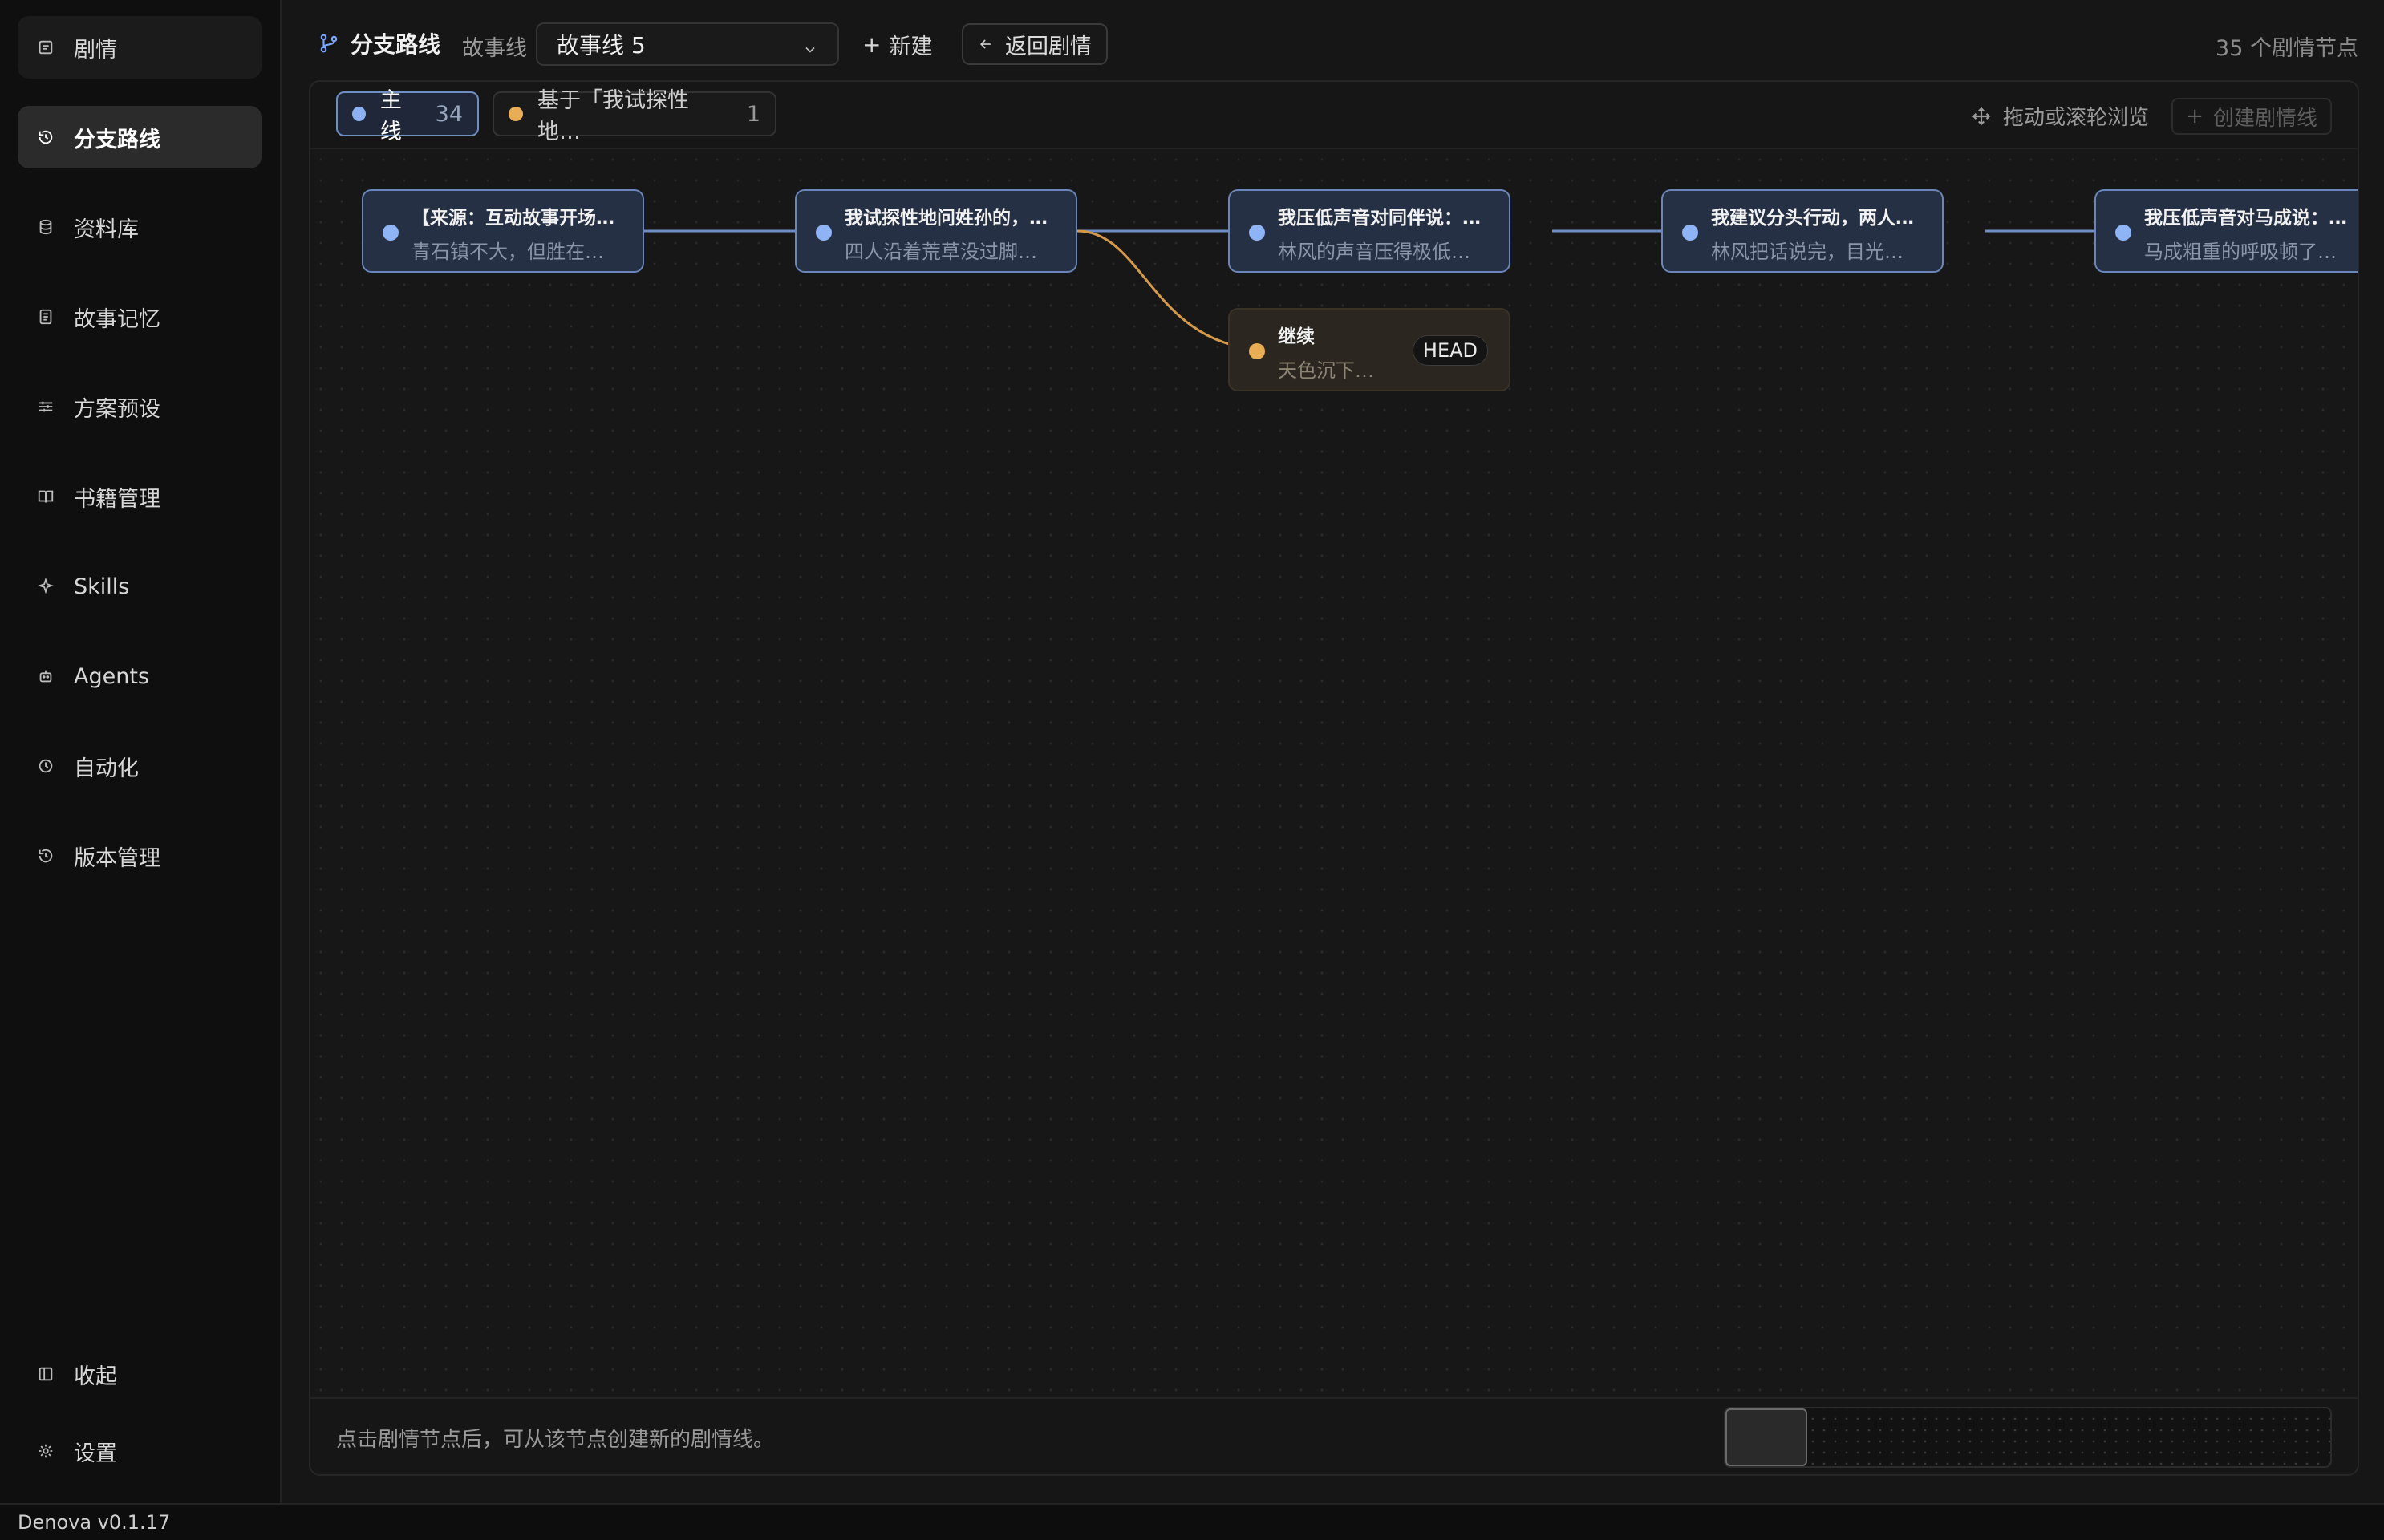  I want to click on sidebar-item-automation: 自动化, so click(140, 766).